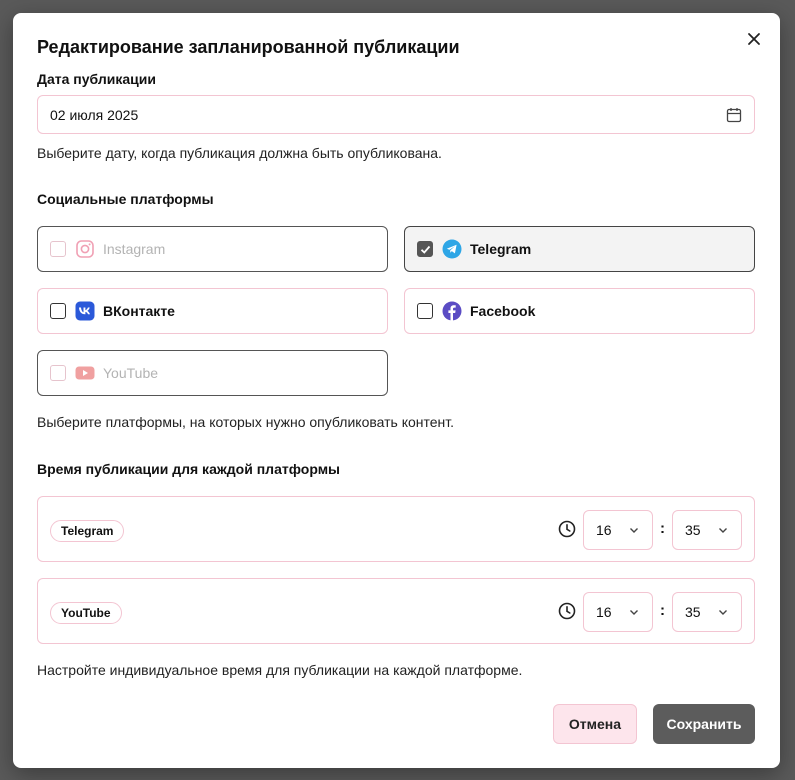 The image size is (795, 780). I want to click on date-label: Дата публикации, so click(96, 79).